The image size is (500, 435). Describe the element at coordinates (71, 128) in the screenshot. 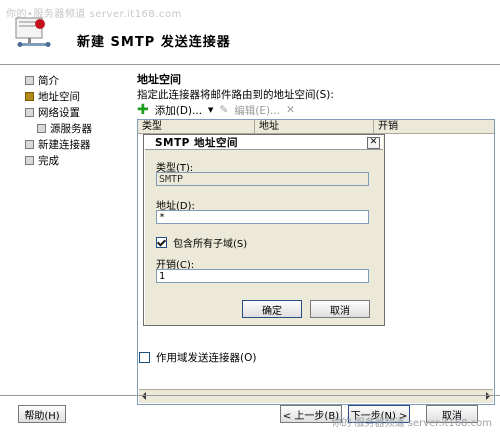

I see `step-label: 源服务器` at that location.